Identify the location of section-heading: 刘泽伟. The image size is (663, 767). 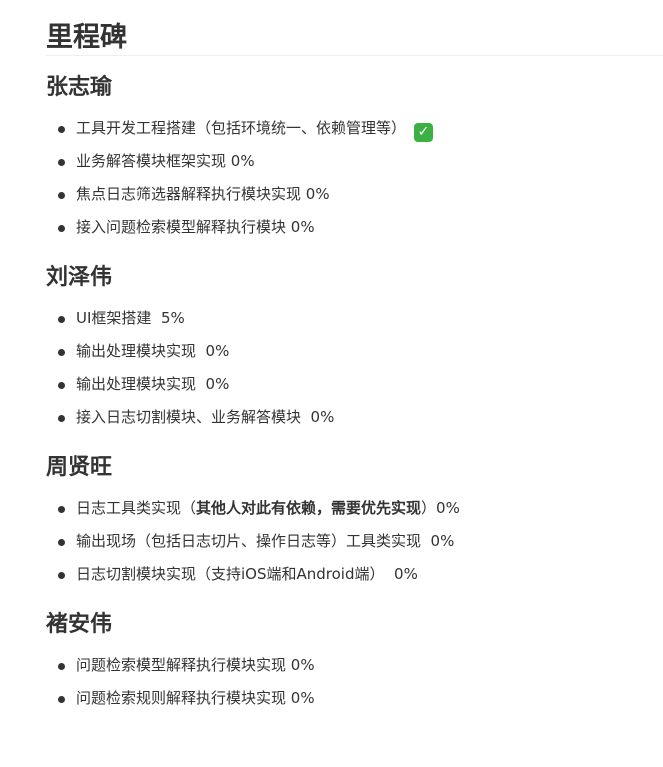
(79, 277).